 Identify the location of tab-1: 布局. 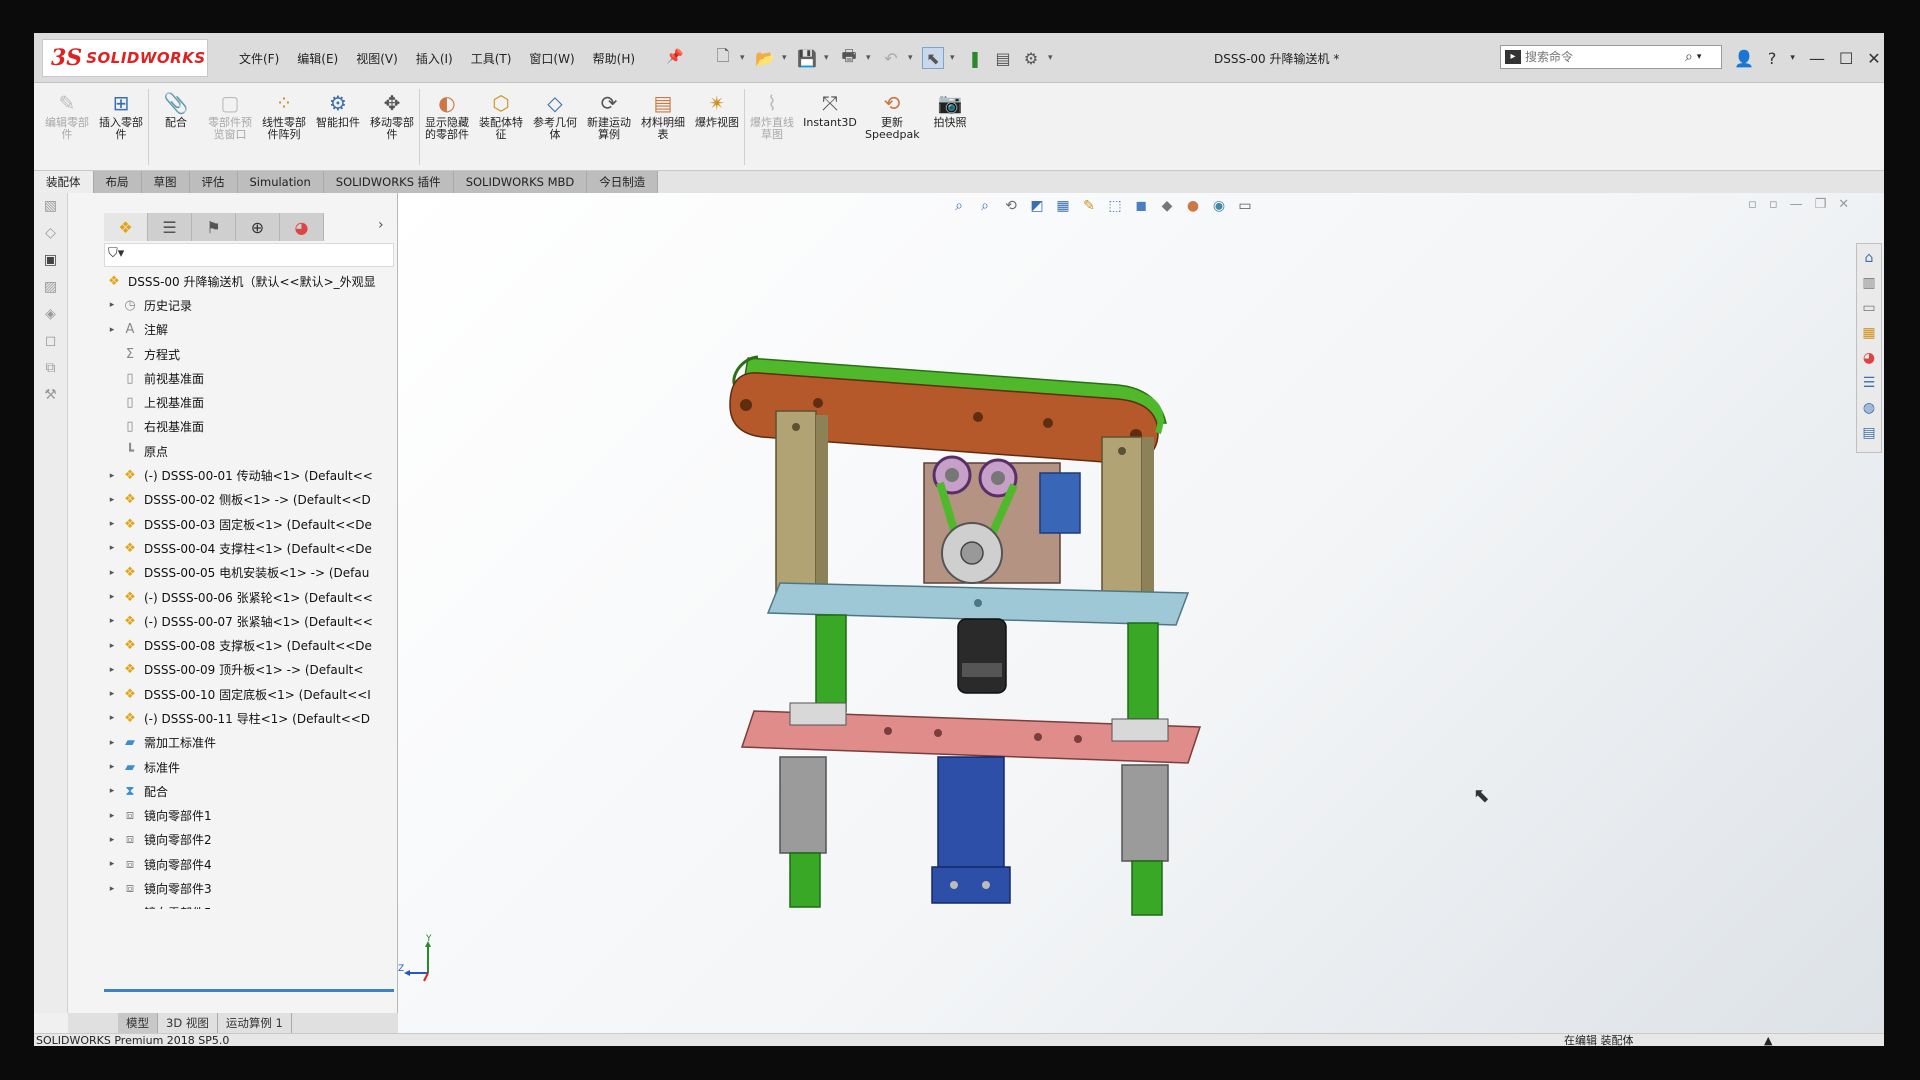
(117, 182).